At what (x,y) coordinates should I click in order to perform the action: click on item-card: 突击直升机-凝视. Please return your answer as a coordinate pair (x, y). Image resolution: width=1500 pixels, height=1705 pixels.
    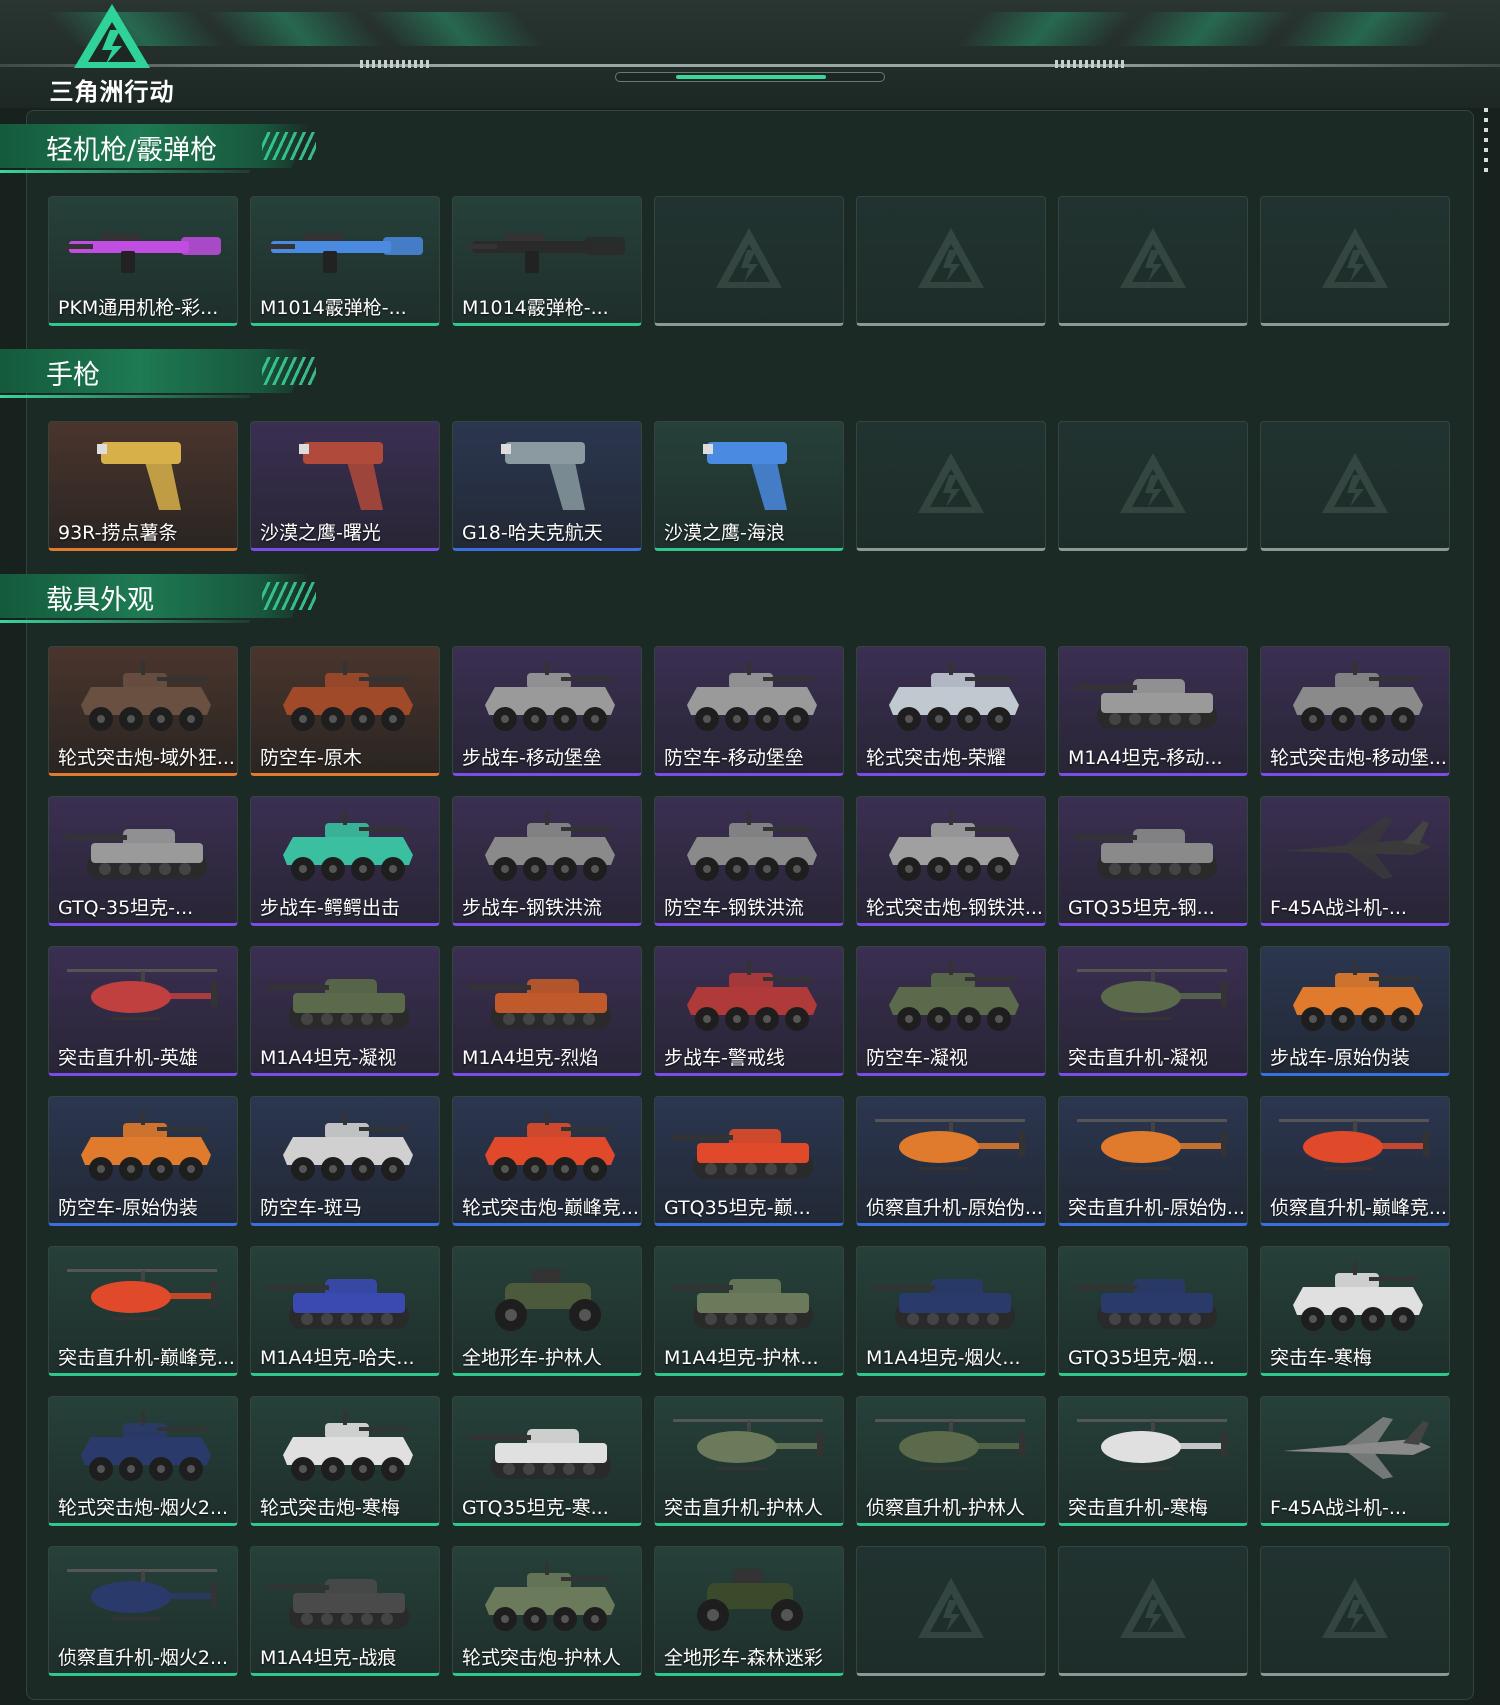
    Looking at the image, I should click on (1153, 1011).